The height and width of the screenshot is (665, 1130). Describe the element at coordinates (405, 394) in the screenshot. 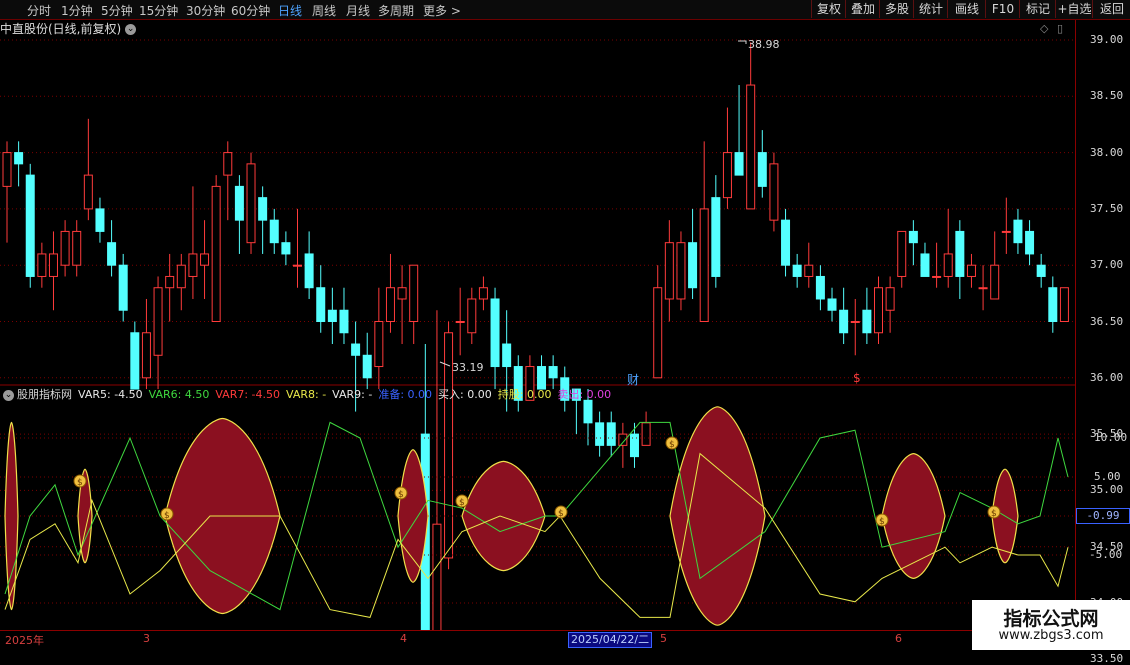

I see `indicator-legend-item: 准备: 0.00` at that location.